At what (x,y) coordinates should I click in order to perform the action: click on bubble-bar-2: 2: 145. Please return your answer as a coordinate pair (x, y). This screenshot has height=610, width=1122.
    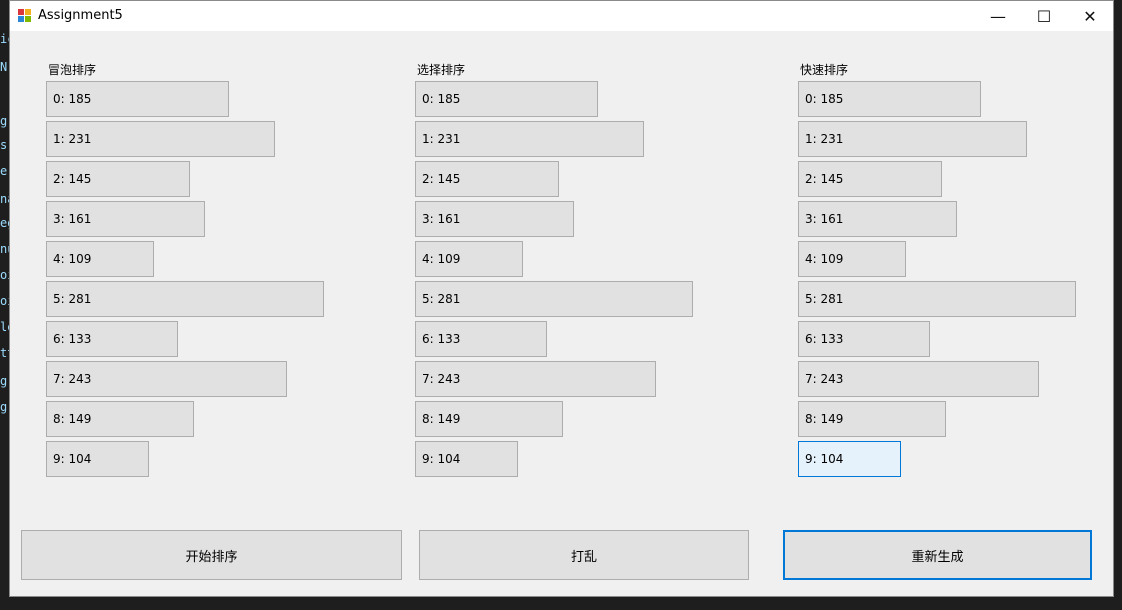
    Looking at the image, I should click on (118, 179).